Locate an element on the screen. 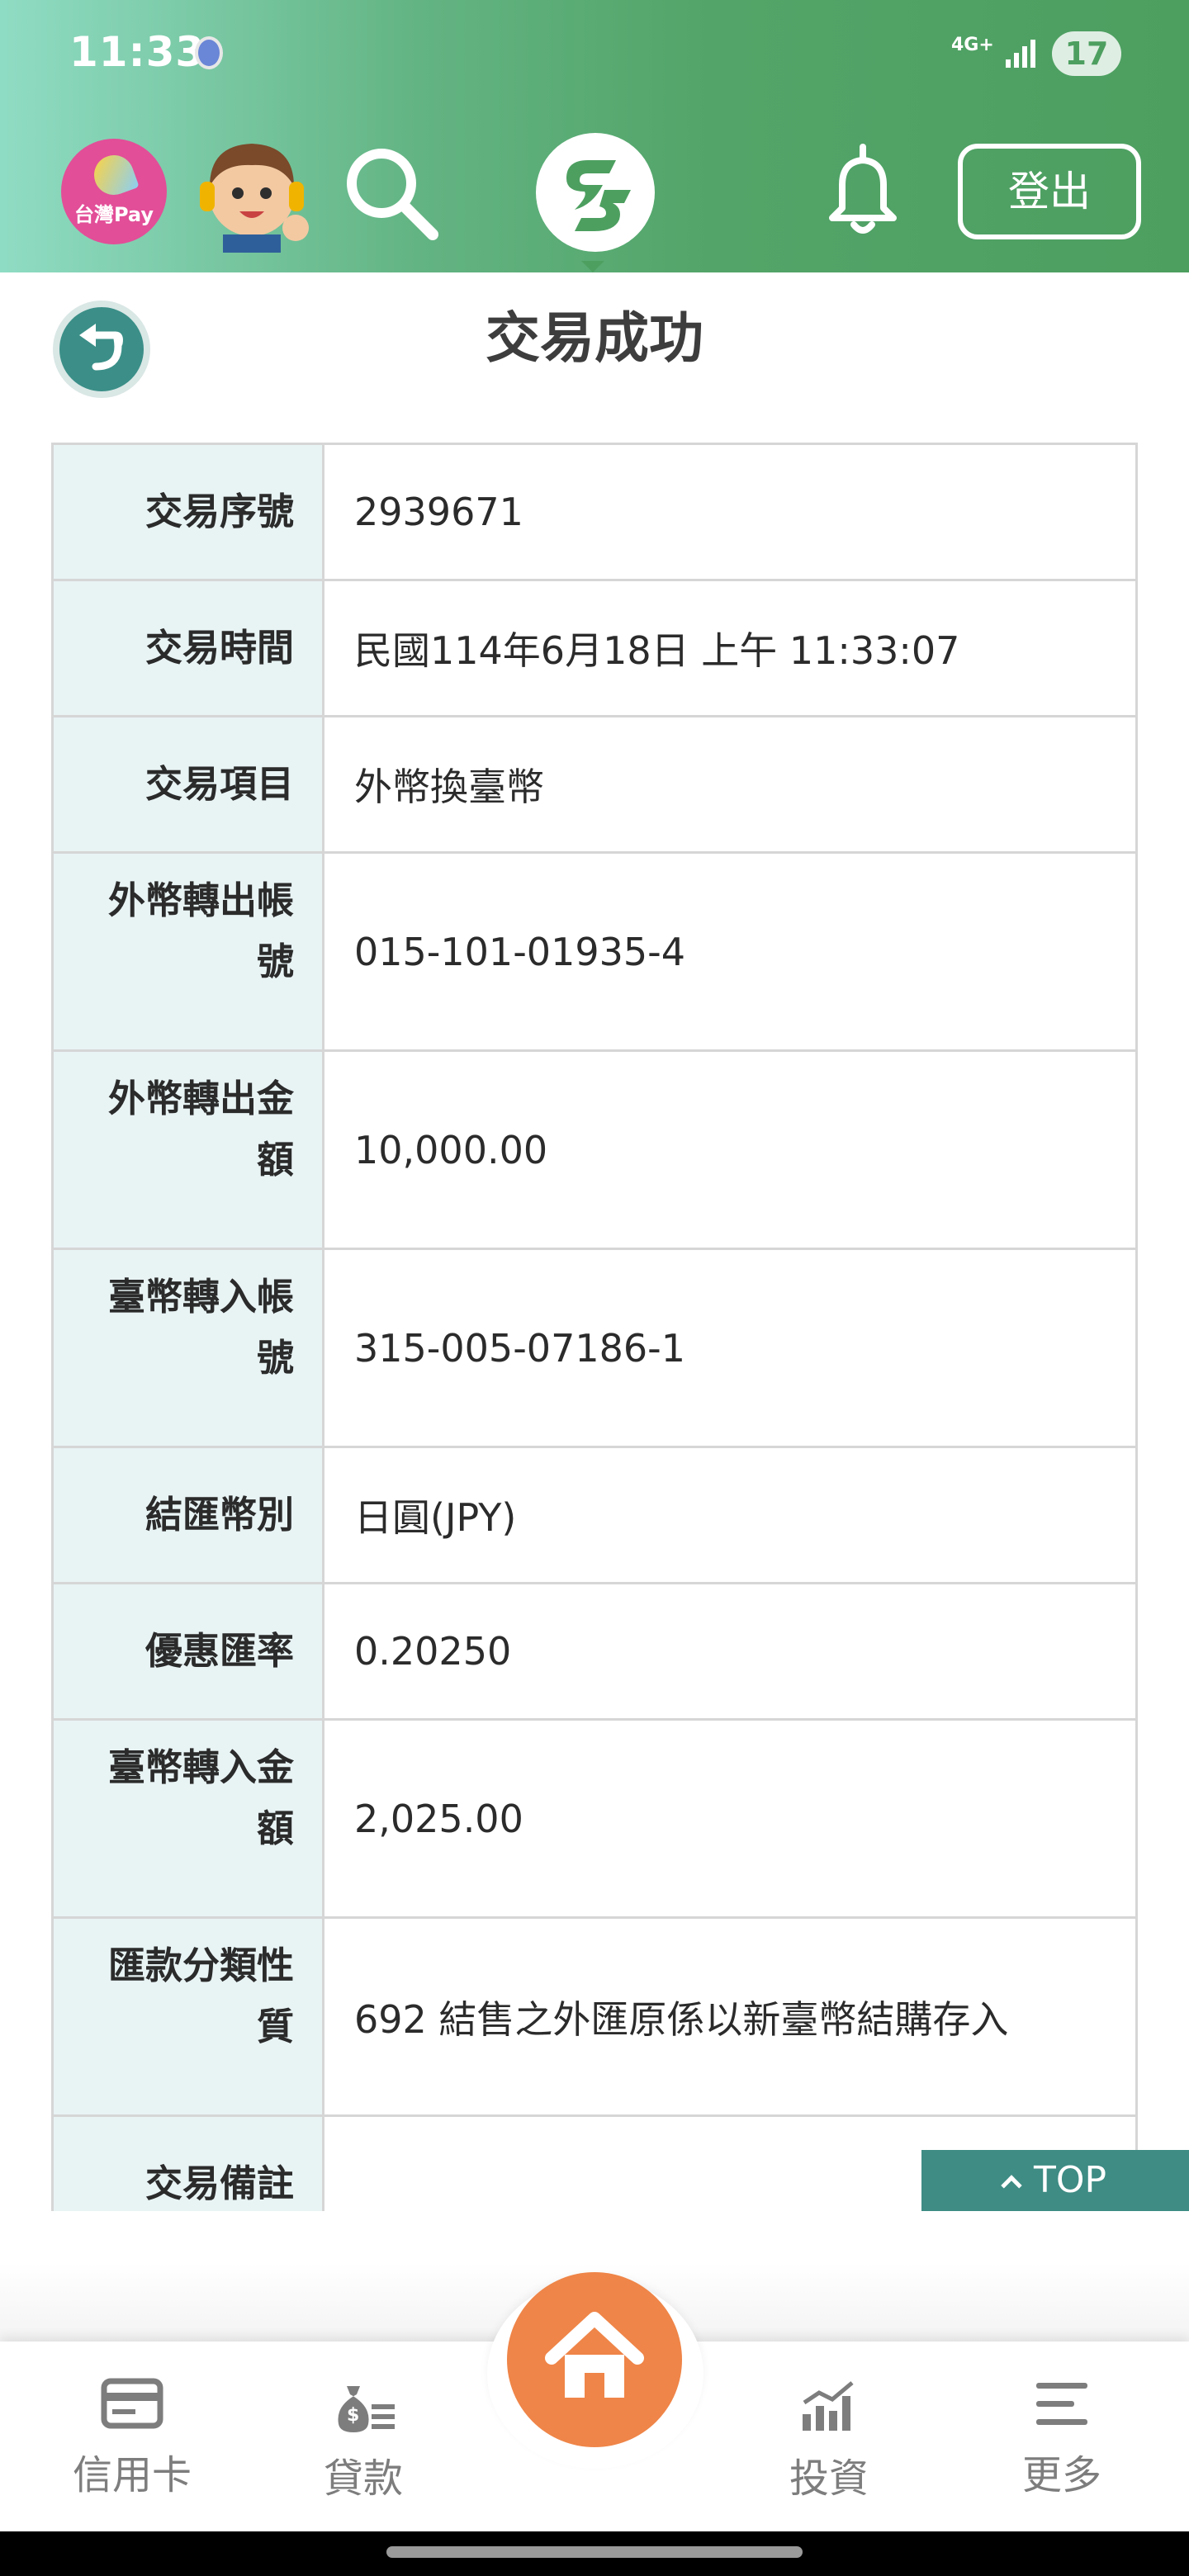  back-to-top-button: TOP is located at coordinates (1055, 2180).